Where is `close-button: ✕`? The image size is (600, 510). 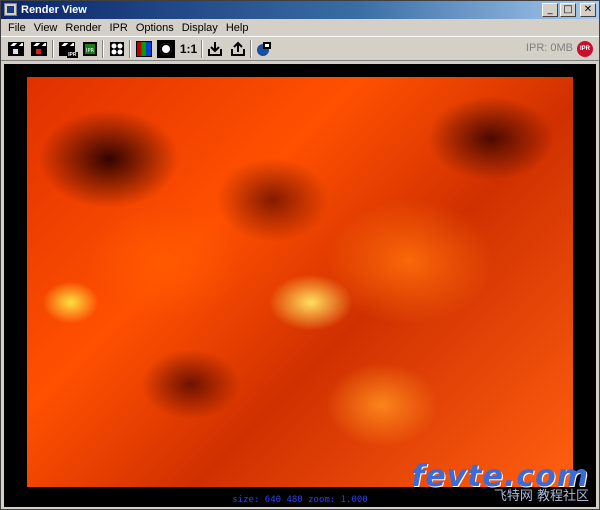
close-button: ✕ is located at coordinates (588, 10).